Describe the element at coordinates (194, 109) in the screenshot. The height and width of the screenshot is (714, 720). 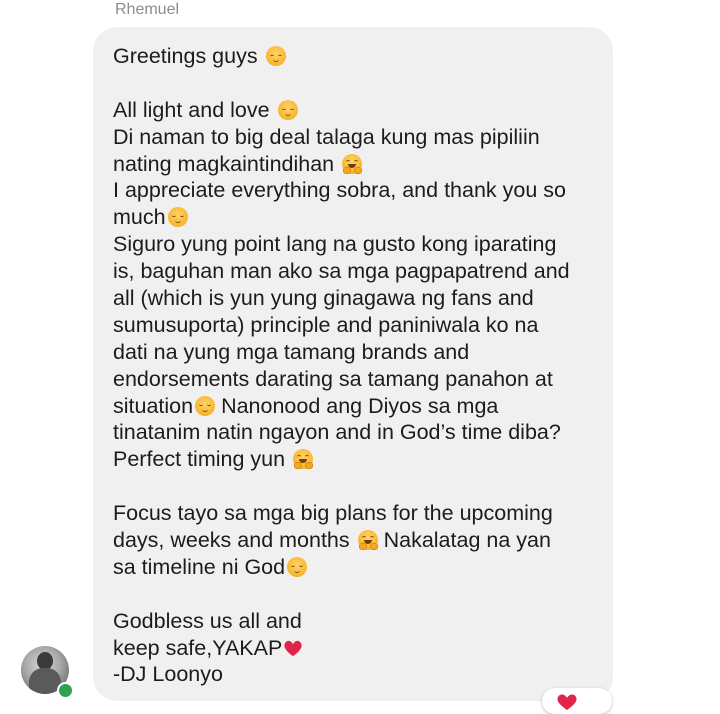
I see `message-line-text: All light and love` at that location.